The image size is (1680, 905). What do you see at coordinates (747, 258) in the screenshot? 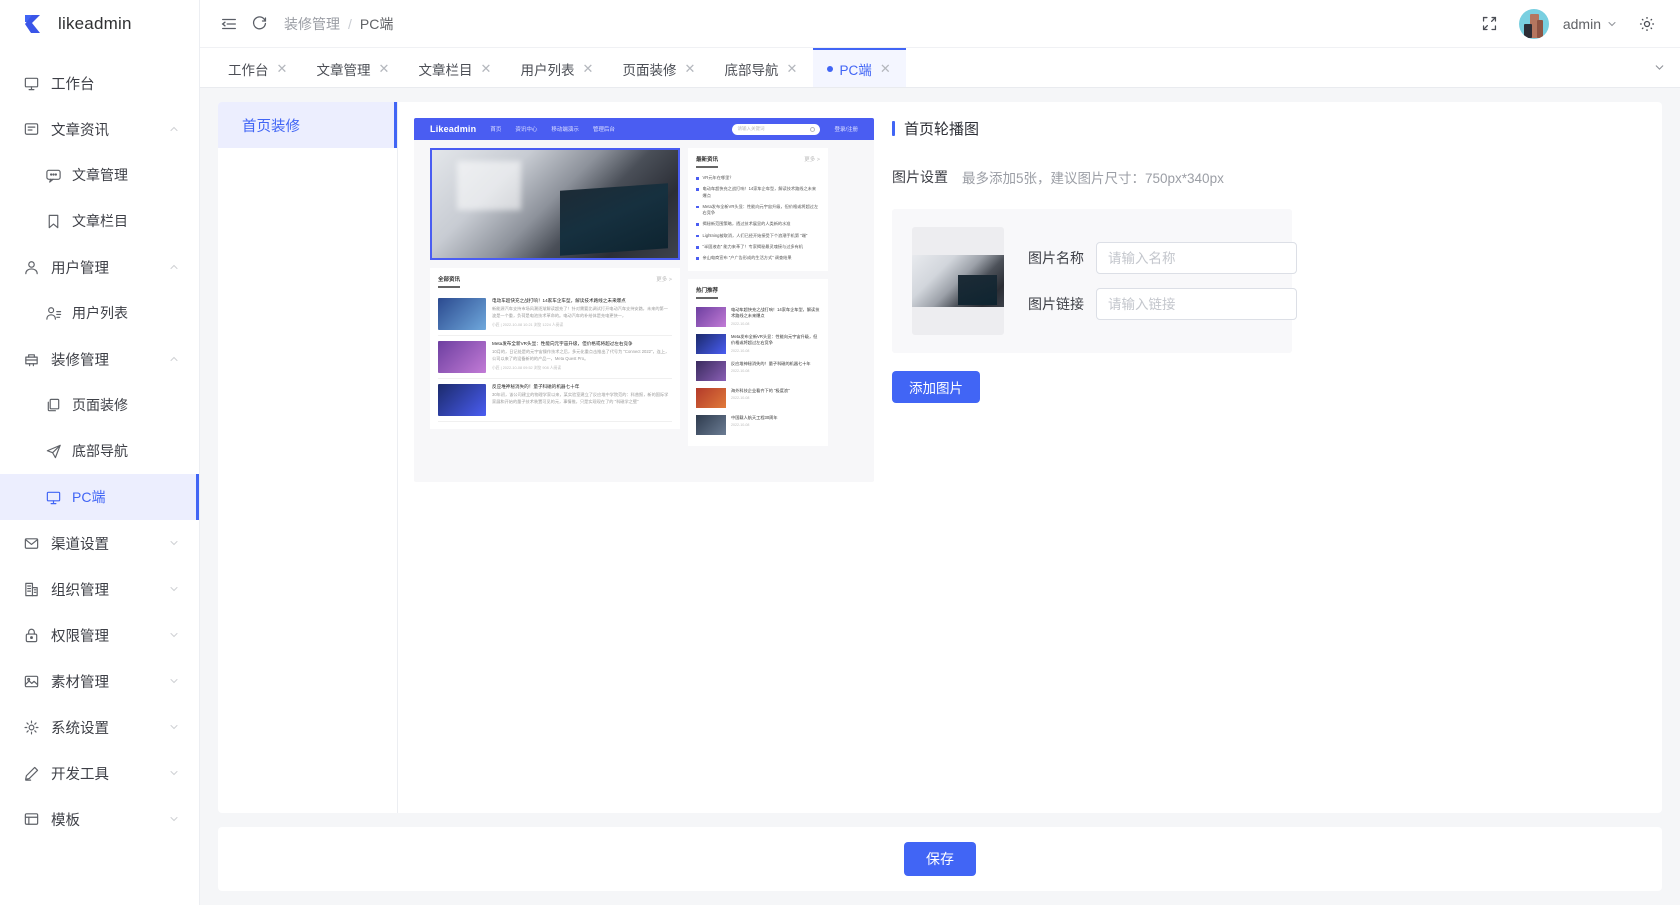
I see `preview-latest-text: 亲山电商宣布 "户广告形成的生活方式" 调查结果` at bounding box center [747, 258].